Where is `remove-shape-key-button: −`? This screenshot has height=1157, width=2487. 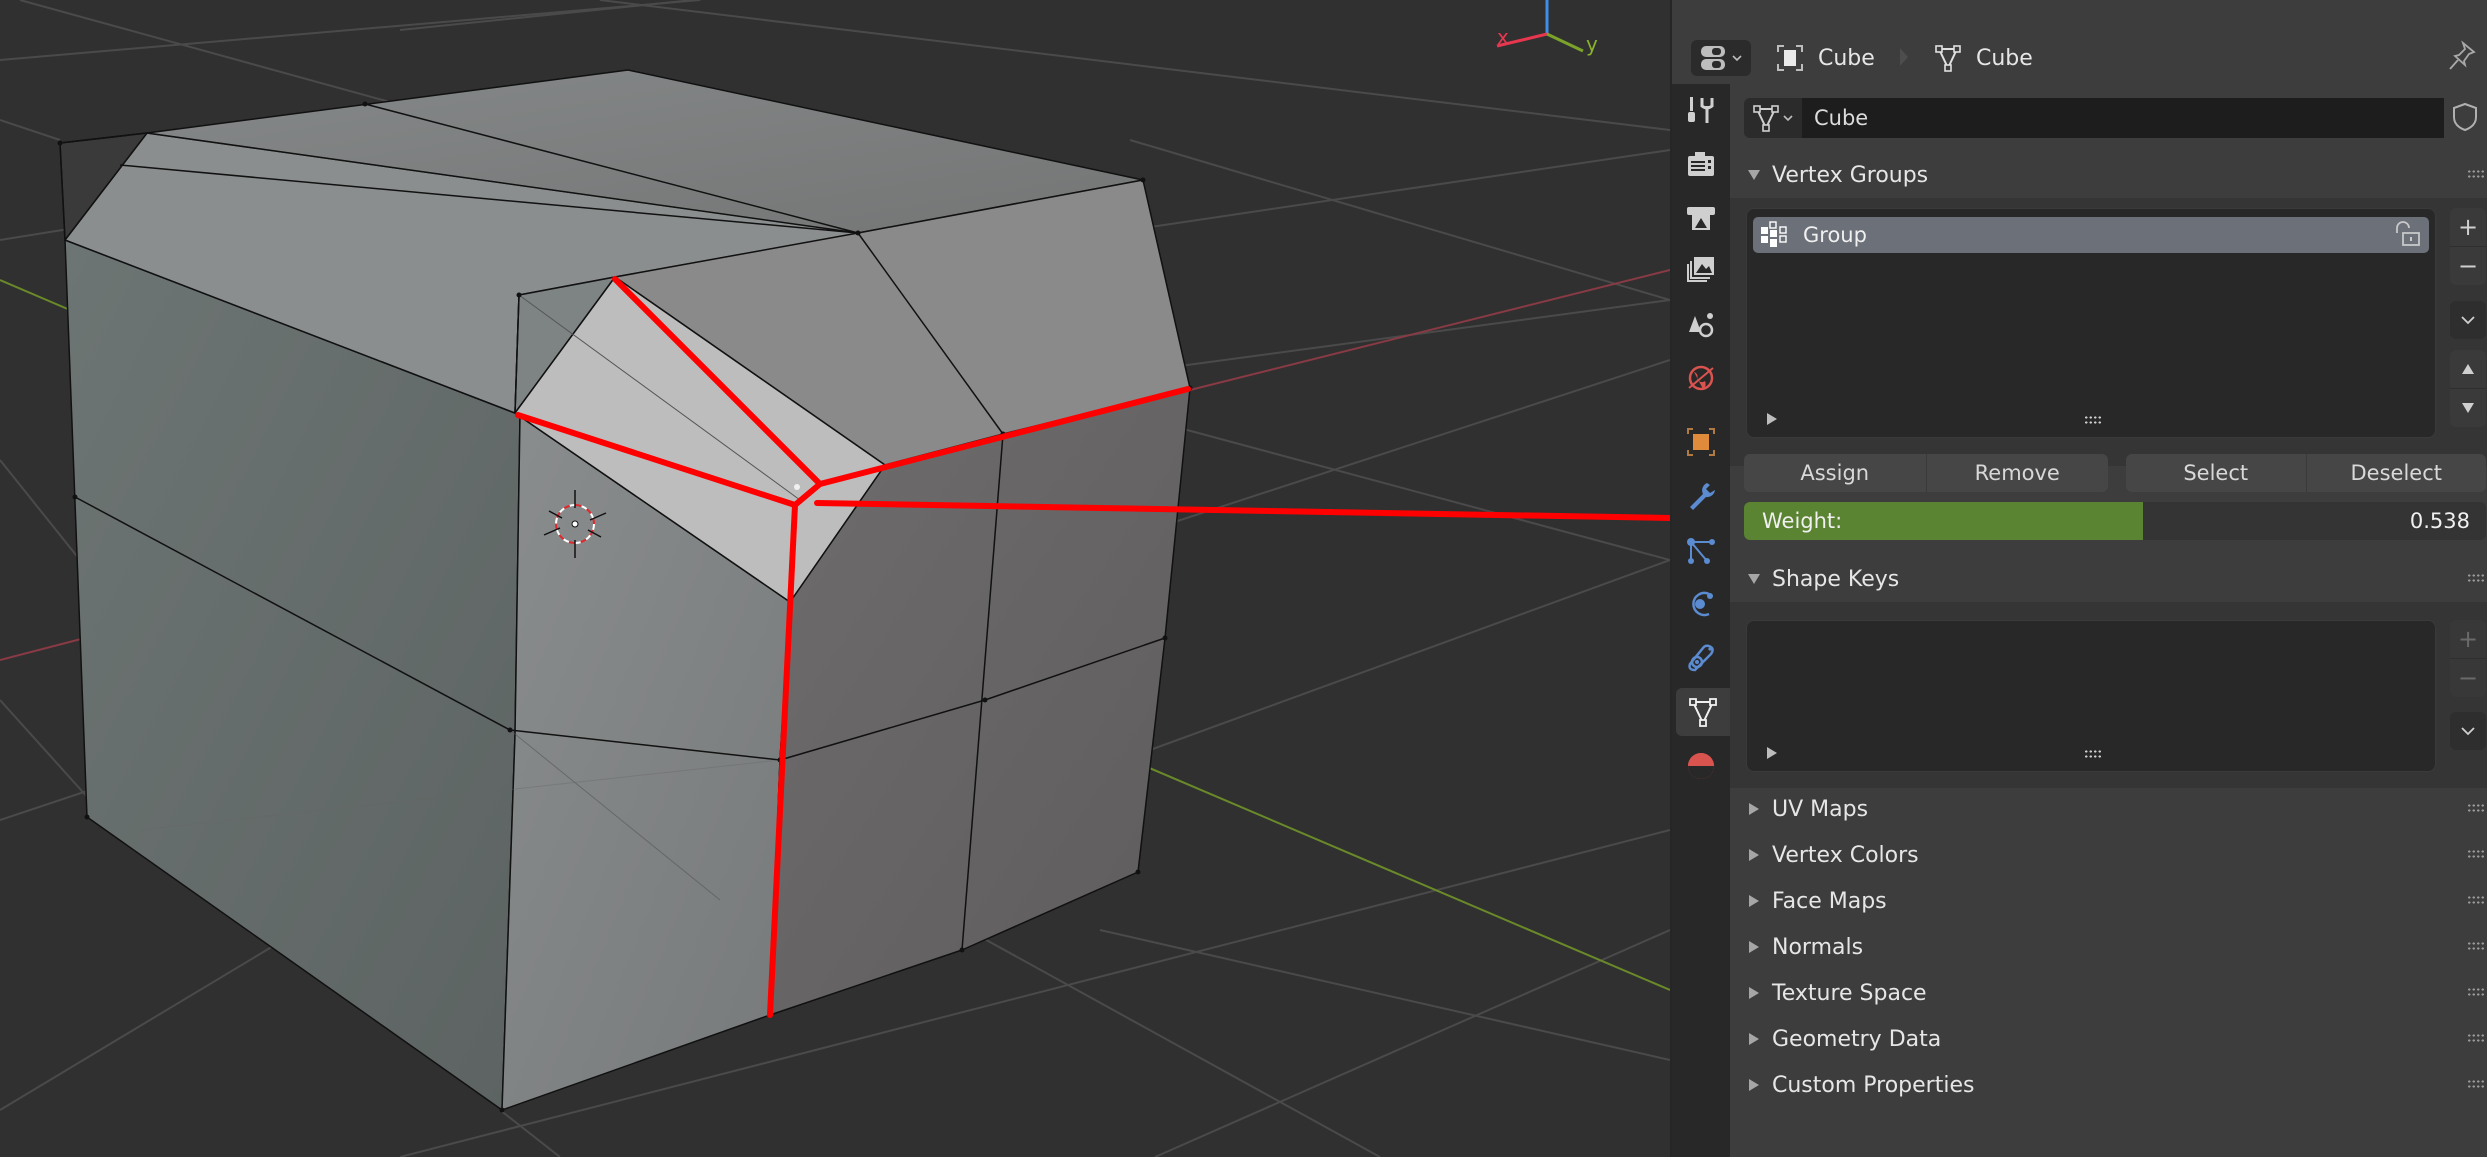
remove-shape-key-button: − is located at coordinates (2468, 678).